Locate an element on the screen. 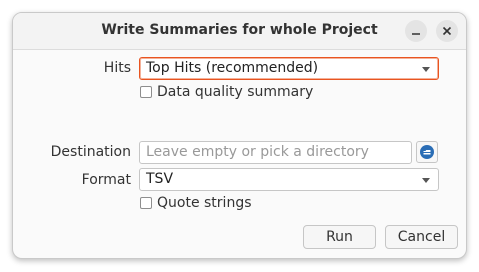 This screenshot has height=272, width=479. close-icon is located at coordinates (447, 31).